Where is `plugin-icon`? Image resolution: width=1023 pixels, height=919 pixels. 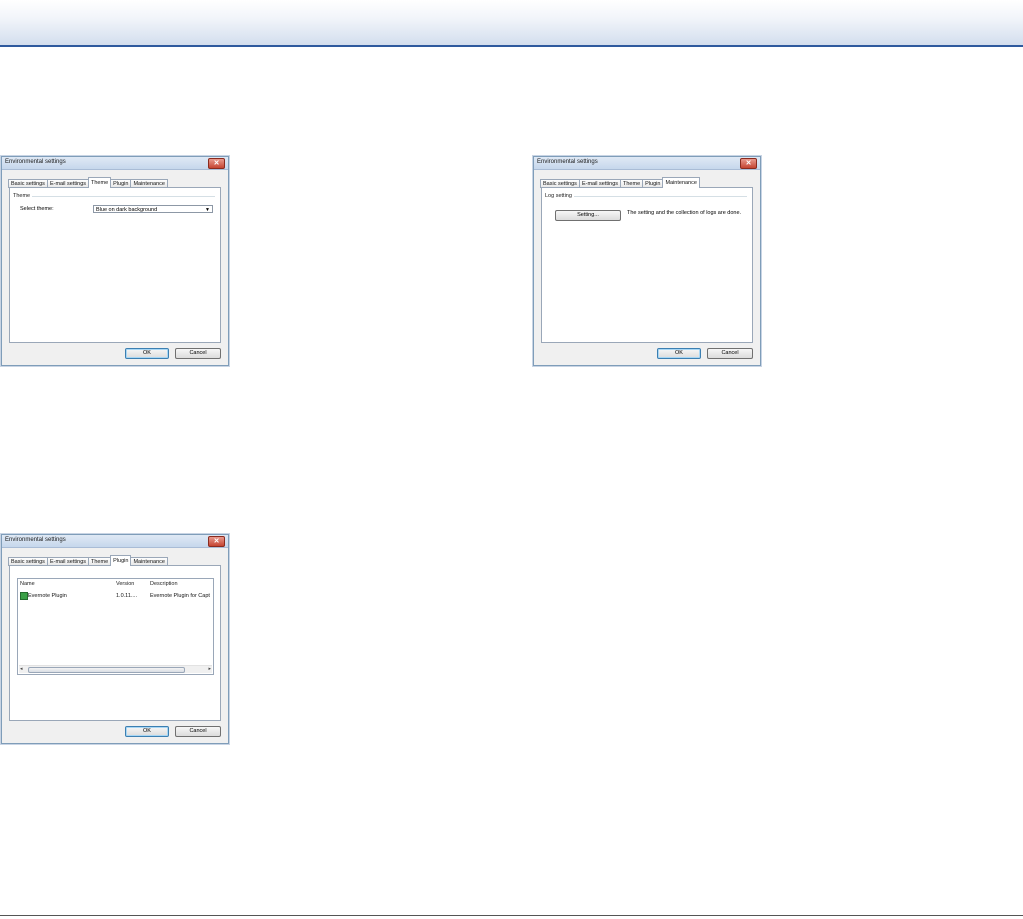 plugin-icon is located at coordinates (24, 596).